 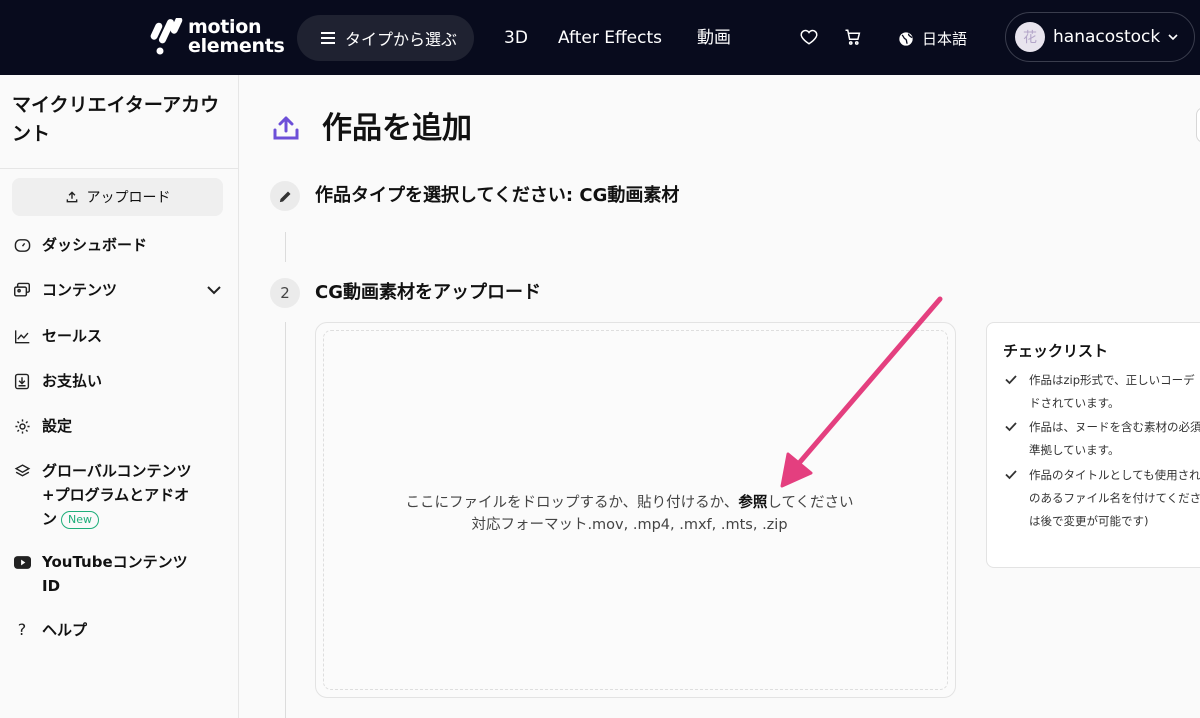 I want to click on sidebar-item-label: セールス, so click(x=72, y=336).